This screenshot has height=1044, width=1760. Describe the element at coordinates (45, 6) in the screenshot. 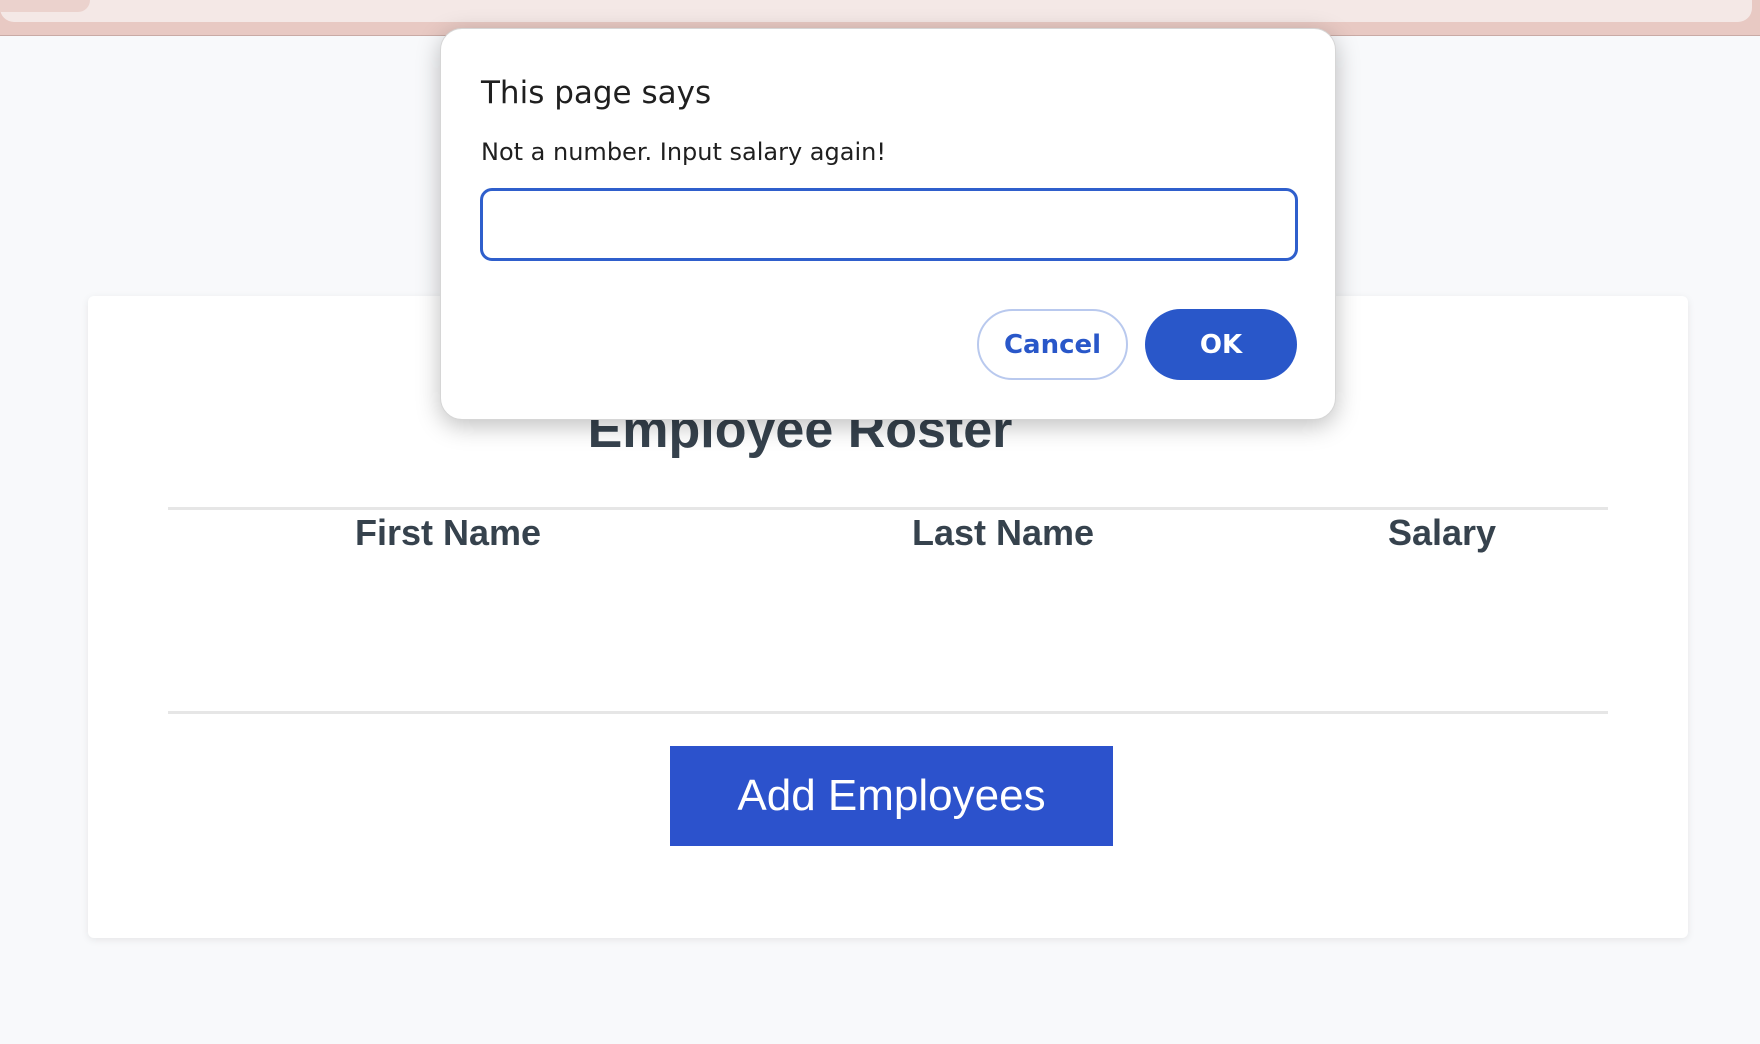

I see `site-info-chip` at that location.